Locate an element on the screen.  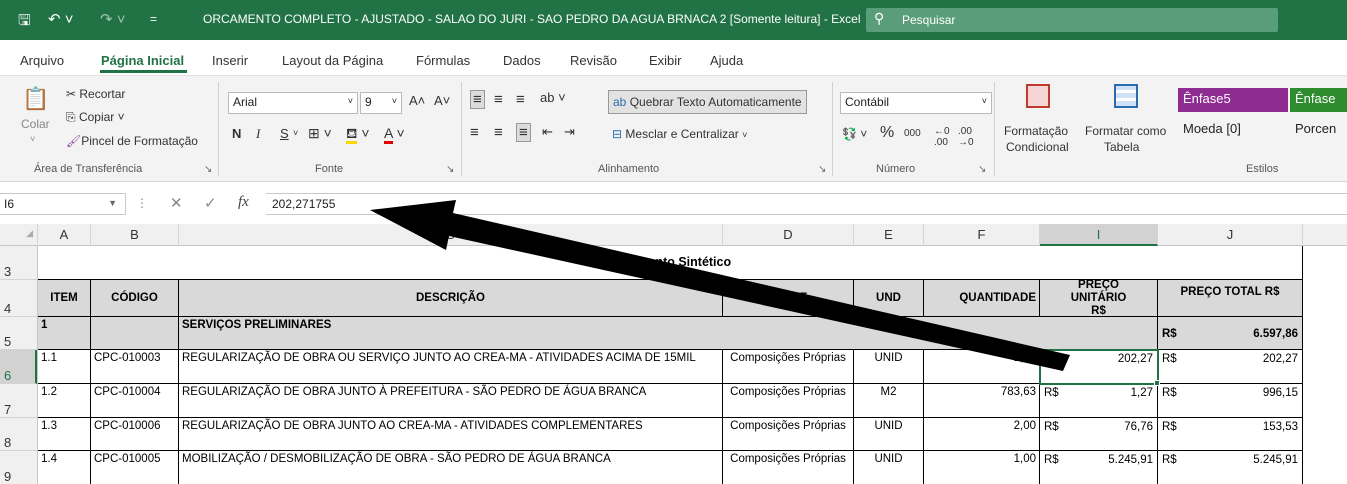
item-total: R$ 202,27 is located at coordinates (1230, 367).